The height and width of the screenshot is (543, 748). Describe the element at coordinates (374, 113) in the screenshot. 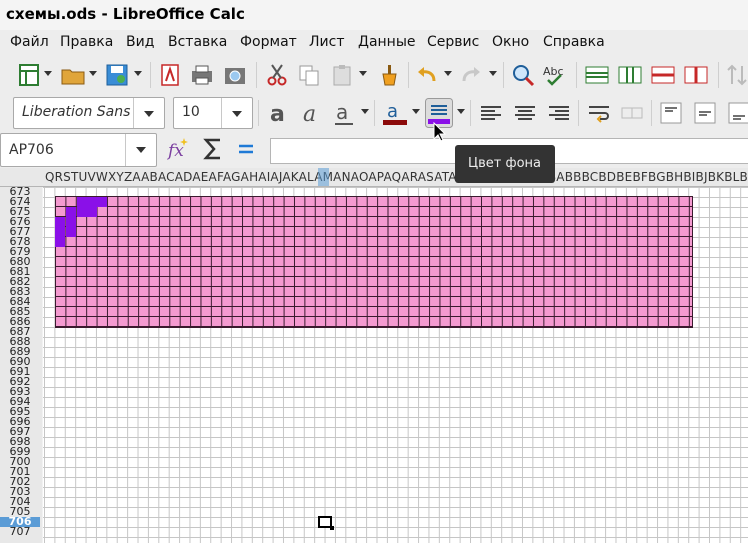

I see `formatting-toolbar: Liberation Sans 10 a a a a` at that location.